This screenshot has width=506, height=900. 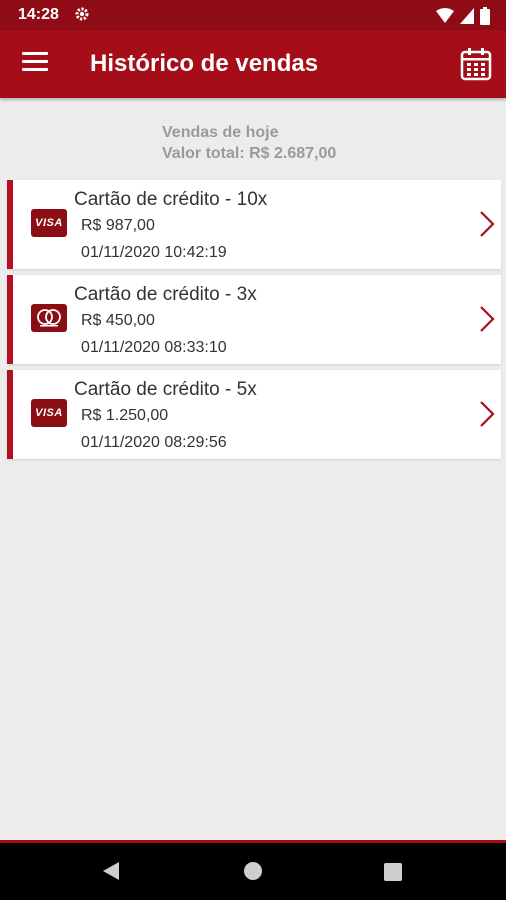 What do you see at coordinates (393, 872) in the screenshot?
I see `recents-icon` at bounding box center [393, 872].